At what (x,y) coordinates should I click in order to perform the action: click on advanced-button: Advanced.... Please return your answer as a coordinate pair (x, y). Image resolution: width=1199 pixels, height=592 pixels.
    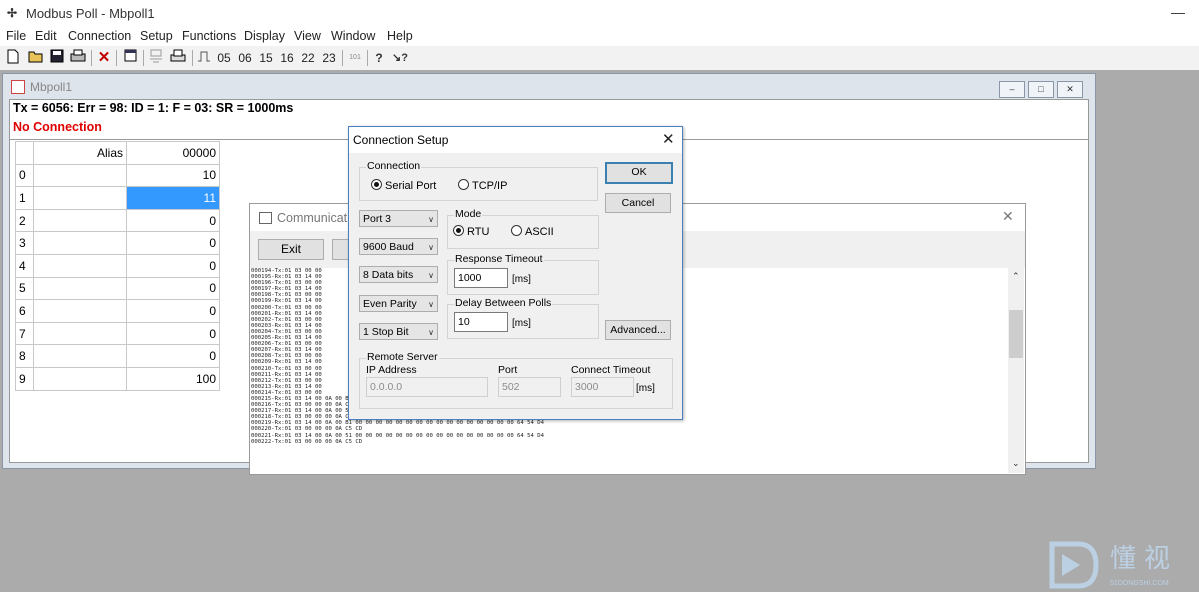
    Looking at the image, I should click on (638, 330).